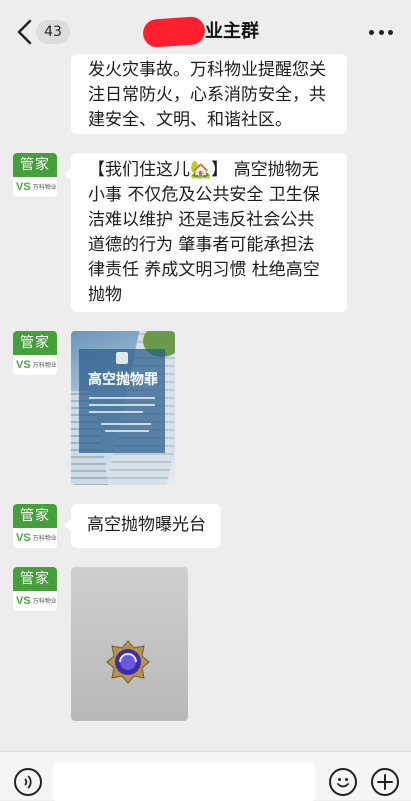  What do you see at coordinates (201, 245) in the screenshot?
I see `message-line: 道德的行为 肇事者可能承担法` at bounding box center [201, 245].